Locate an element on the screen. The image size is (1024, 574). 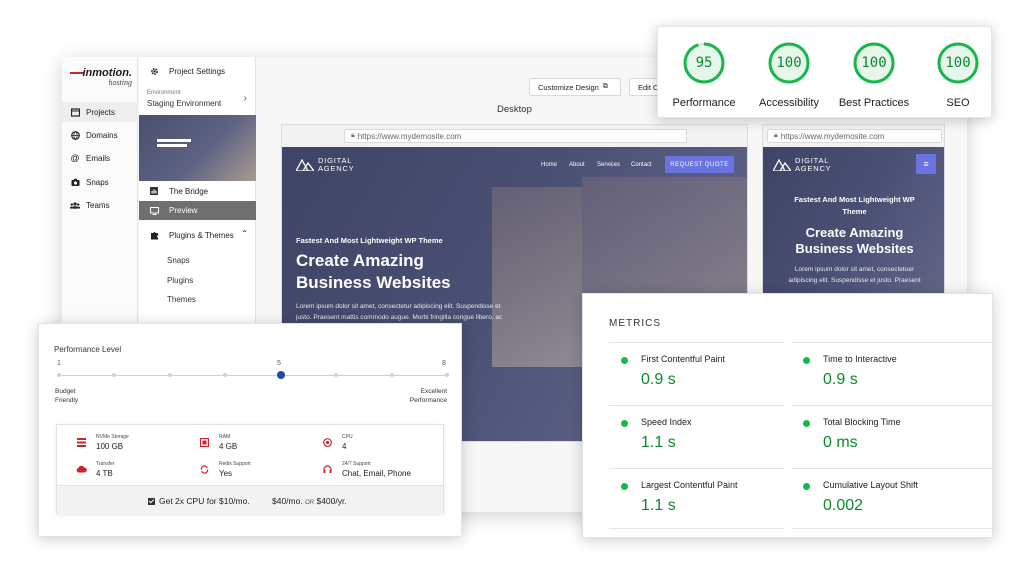
browser-bar: 🔒︎ https://www.mydemosite.com is located at coordinates (853, 136).